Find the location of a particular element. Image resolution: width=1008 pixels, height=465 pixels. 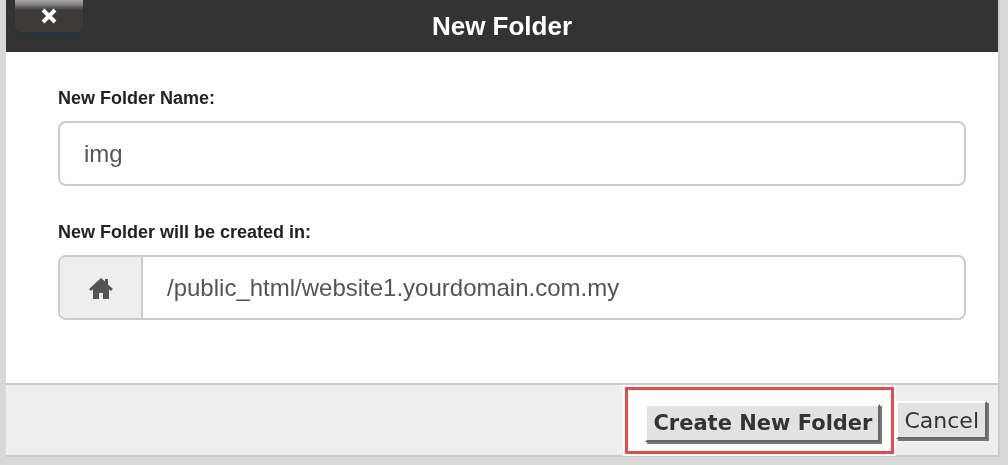

home-icon is located at coordinates (100, 287).